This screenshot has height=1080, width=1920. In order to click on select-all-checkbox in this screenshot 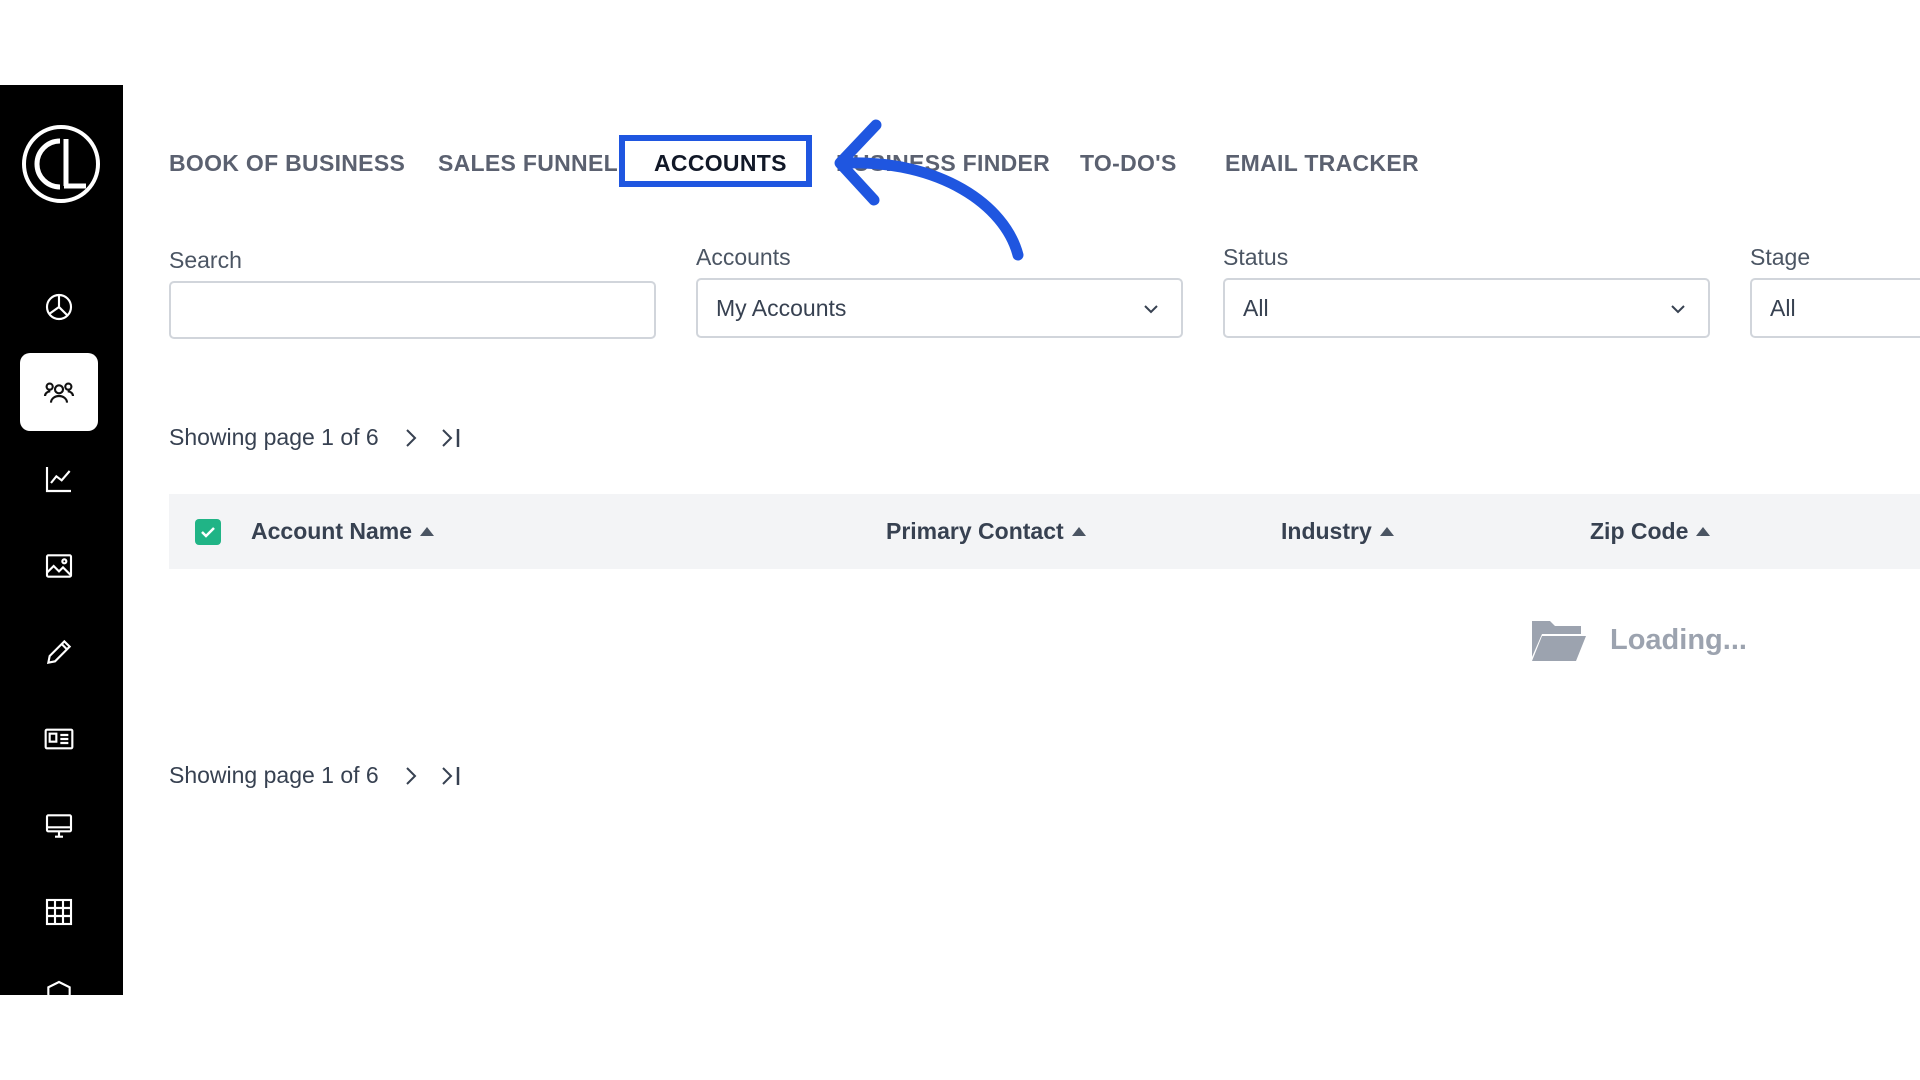, I will do `click(208, 532)`.